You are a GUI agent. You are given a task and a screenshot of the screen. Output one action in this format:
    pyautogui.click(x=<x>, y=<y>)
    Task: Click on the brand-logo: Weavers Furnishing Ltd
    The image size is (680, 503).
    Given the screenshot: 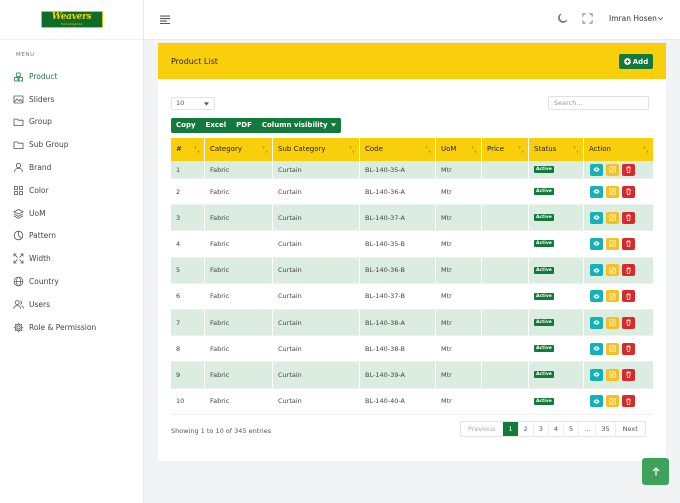 What is the action you would take?
    pyautogui.click(x=71, y=19)
    